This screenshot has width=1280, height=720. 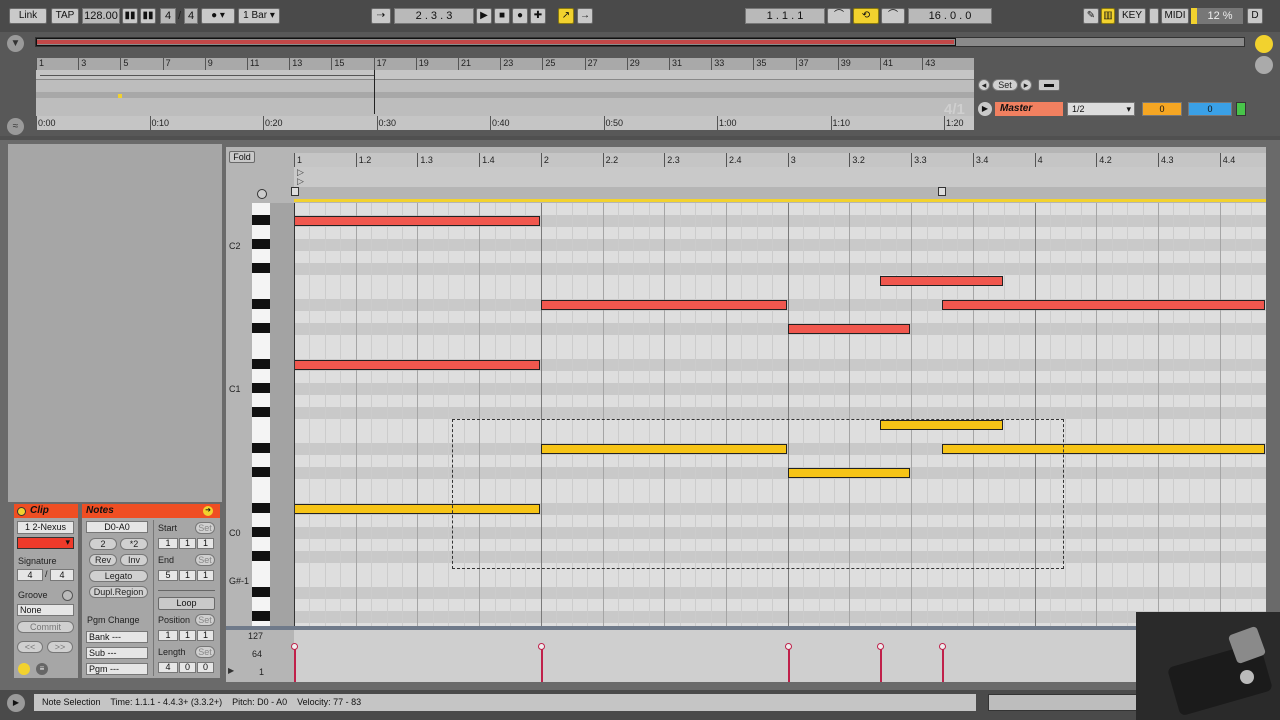 I want to click on overview-visible-region, so click(x=496, y=42).